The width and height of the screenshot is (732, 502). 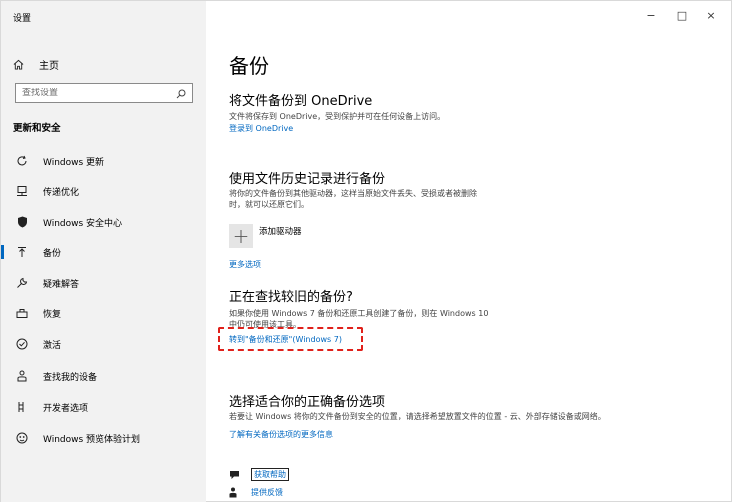 What do you see at coordinates (103, 313) in the screenshot?
I see `sidebar-item-recovery: 恢复` at bounding box center [103, 313].